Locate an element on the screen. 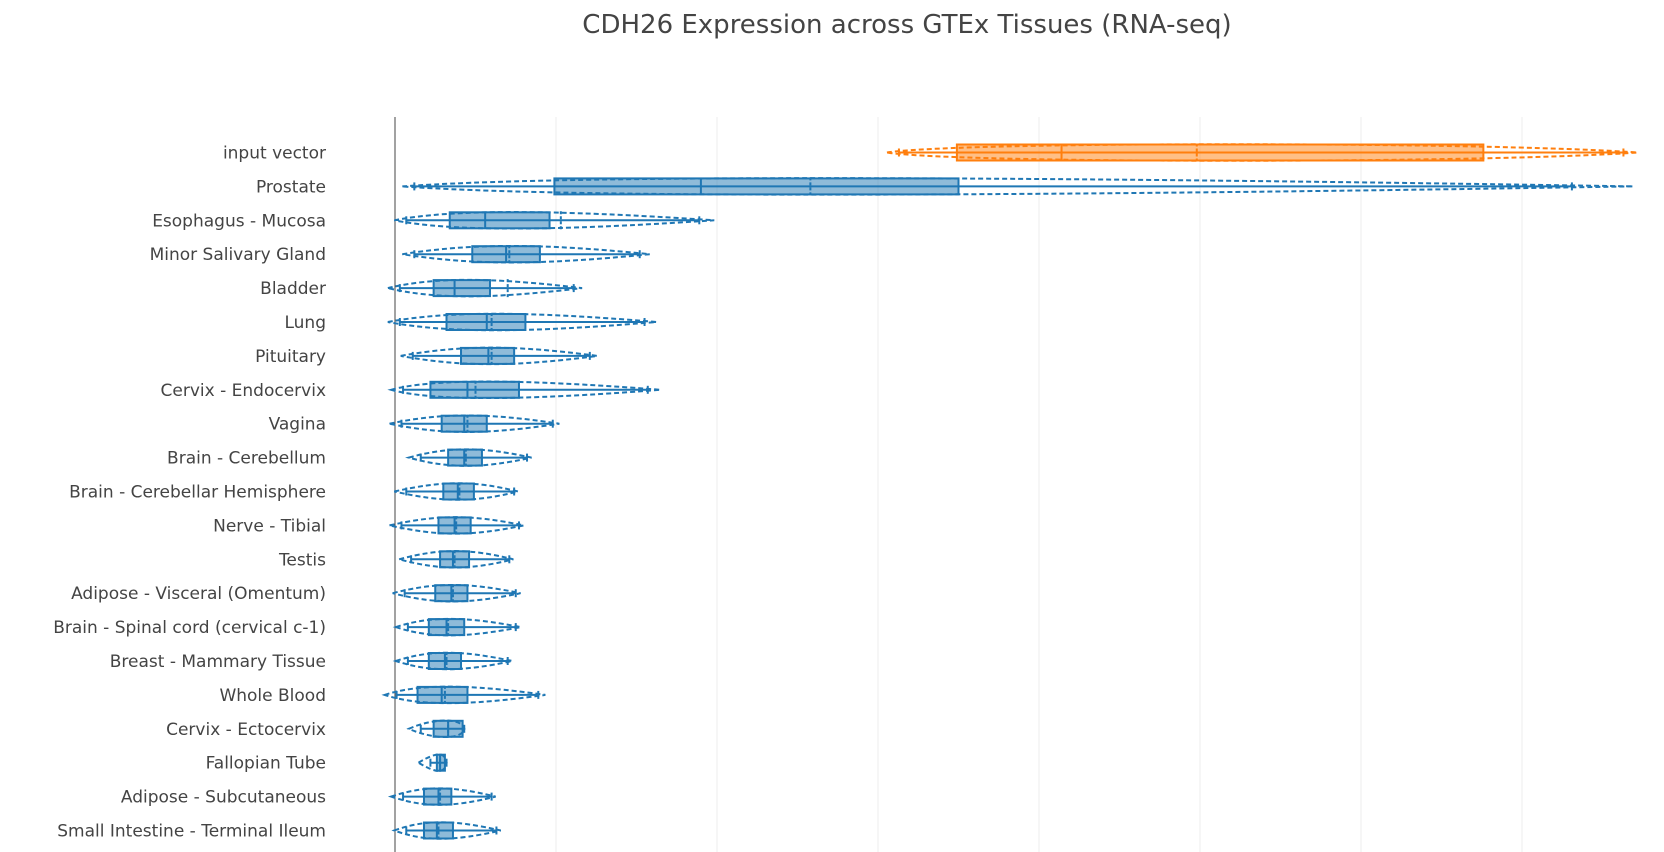 The width and height of the screenshot is (1664, 852). category-label: Brain - Cerebellar Hemisphere is located at coordinates (197, 493).